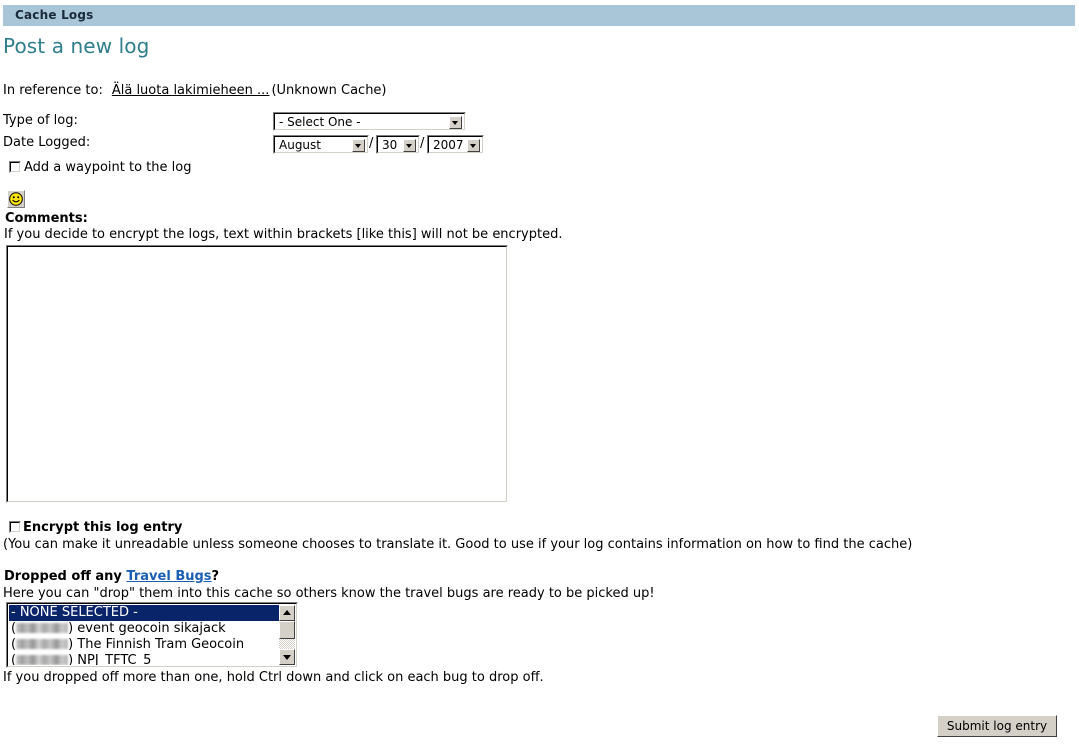 Image resolution: width=1079 pixels, height=746 pixels. I want to click on type-of-log-value: - Select One -, so click(320, 122).